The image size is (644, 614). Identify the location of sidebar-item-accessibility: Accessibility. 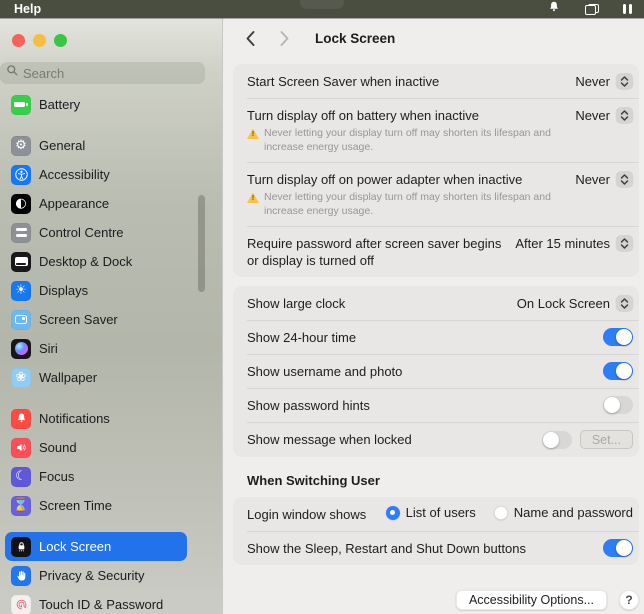
(96, 174).